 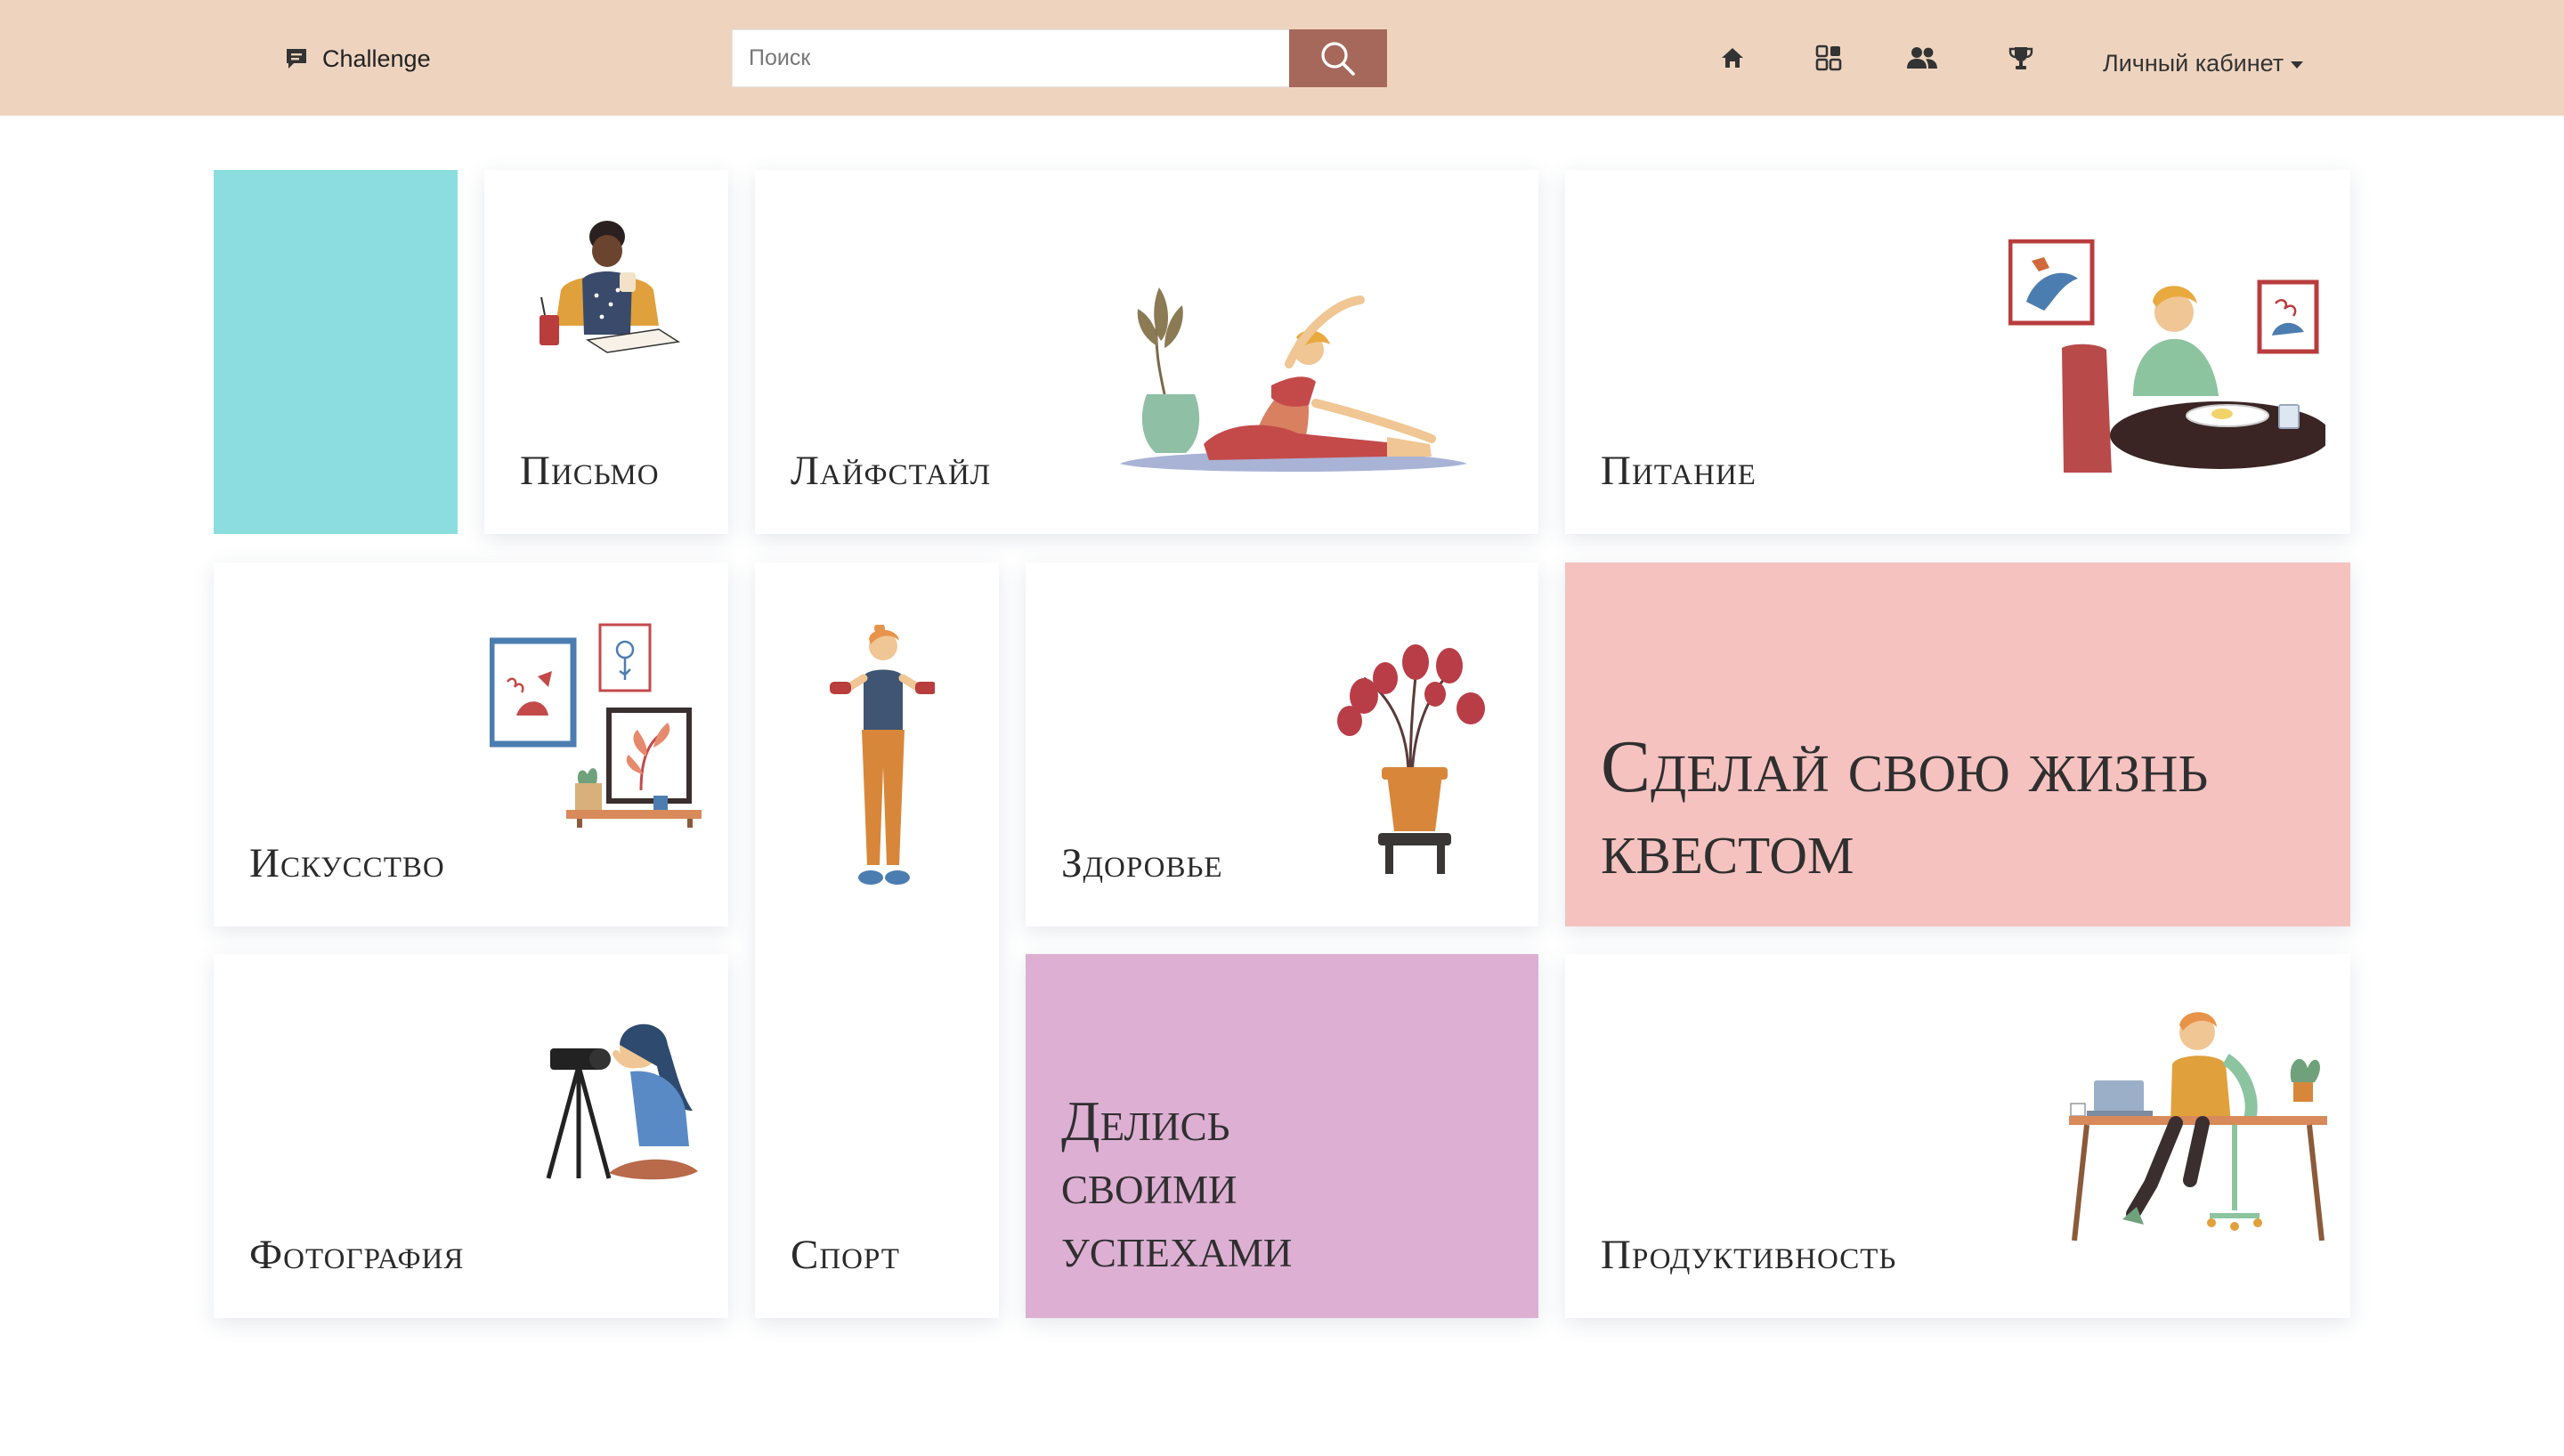 What do you see at coordinates (1957, 352) in the screenshot?
I see `tile-nutrition: Питание` at bounding box center [1957, 352].